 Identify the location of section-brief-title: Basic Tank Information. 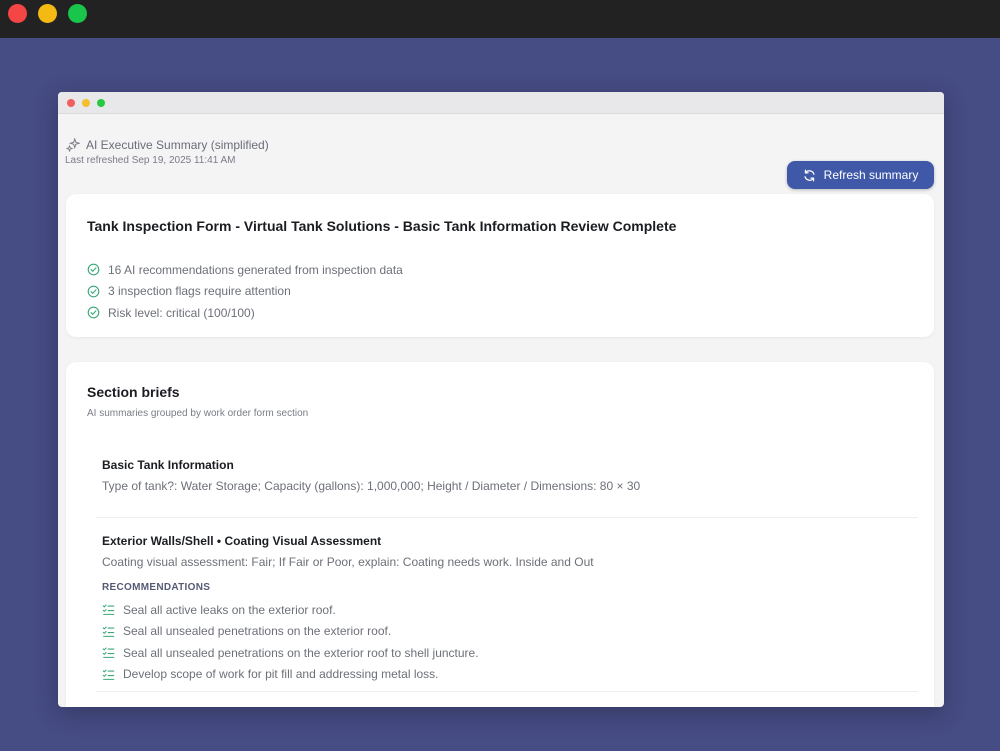
(168, 465).